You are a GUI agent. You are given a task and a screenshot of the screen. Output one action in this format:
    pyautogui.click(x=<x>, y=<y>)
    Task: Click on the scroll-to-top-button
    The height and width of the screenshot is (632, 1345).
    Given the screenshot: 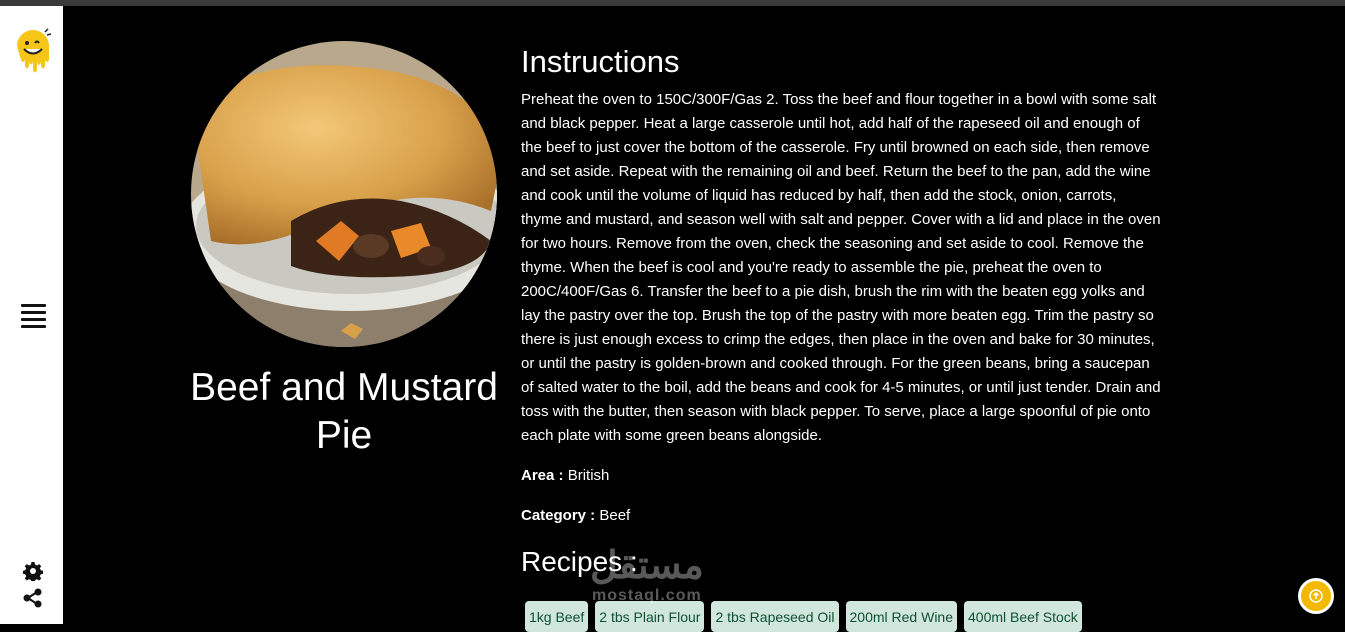 What is the action you would take?
    pyautogui.click(x=1316, y=596)
    